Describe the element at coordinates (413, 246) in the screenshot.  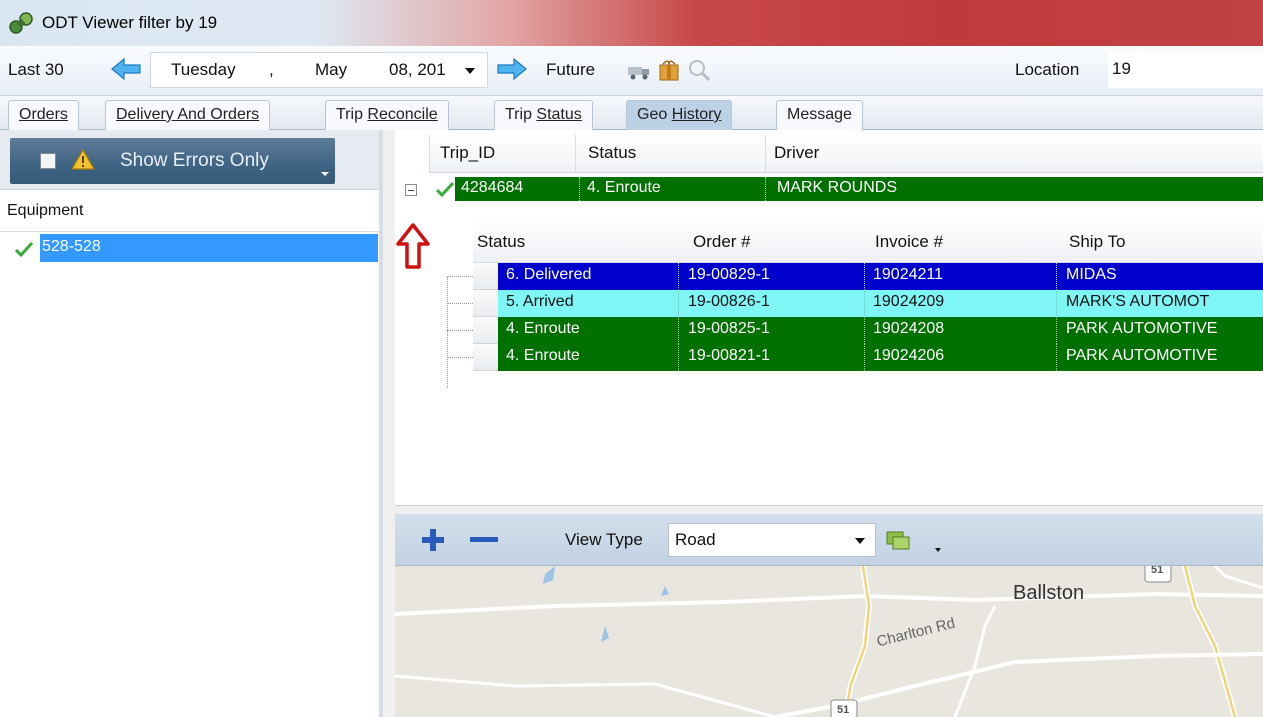
I see `up-arrow-annotation-icon` at that location.